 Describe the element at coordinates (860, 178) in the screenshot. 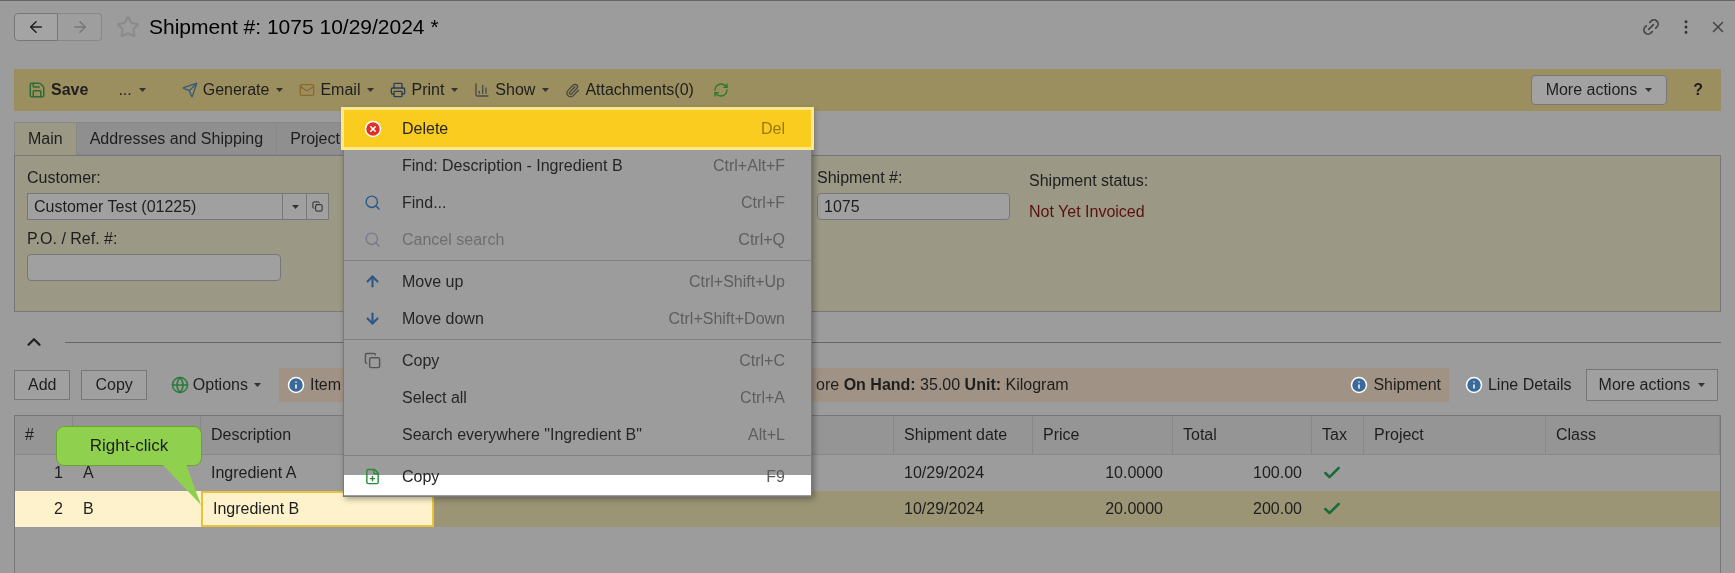

I see `field-label: Shipment #:` at that location.